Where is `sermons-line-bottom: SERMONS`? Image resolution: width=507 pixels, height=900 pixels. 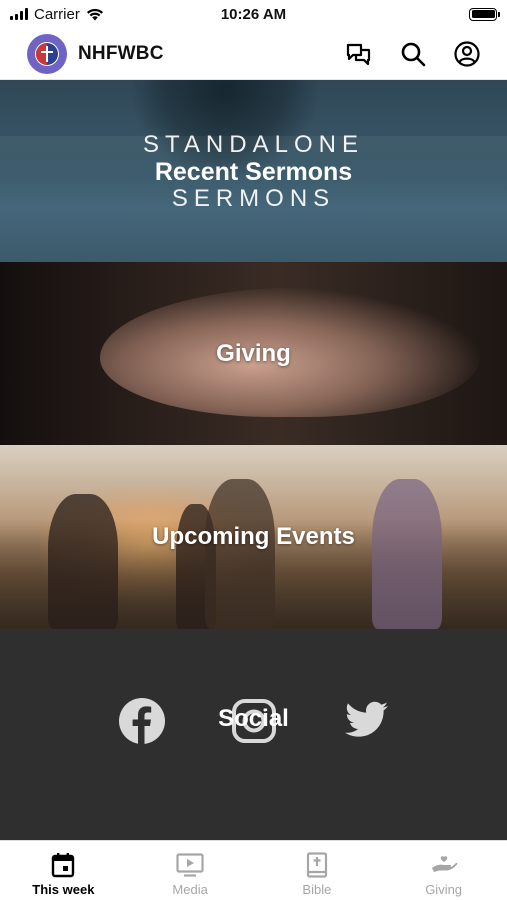
sermons-line-bottom: SERMONS is located at coordinates (253, 198).